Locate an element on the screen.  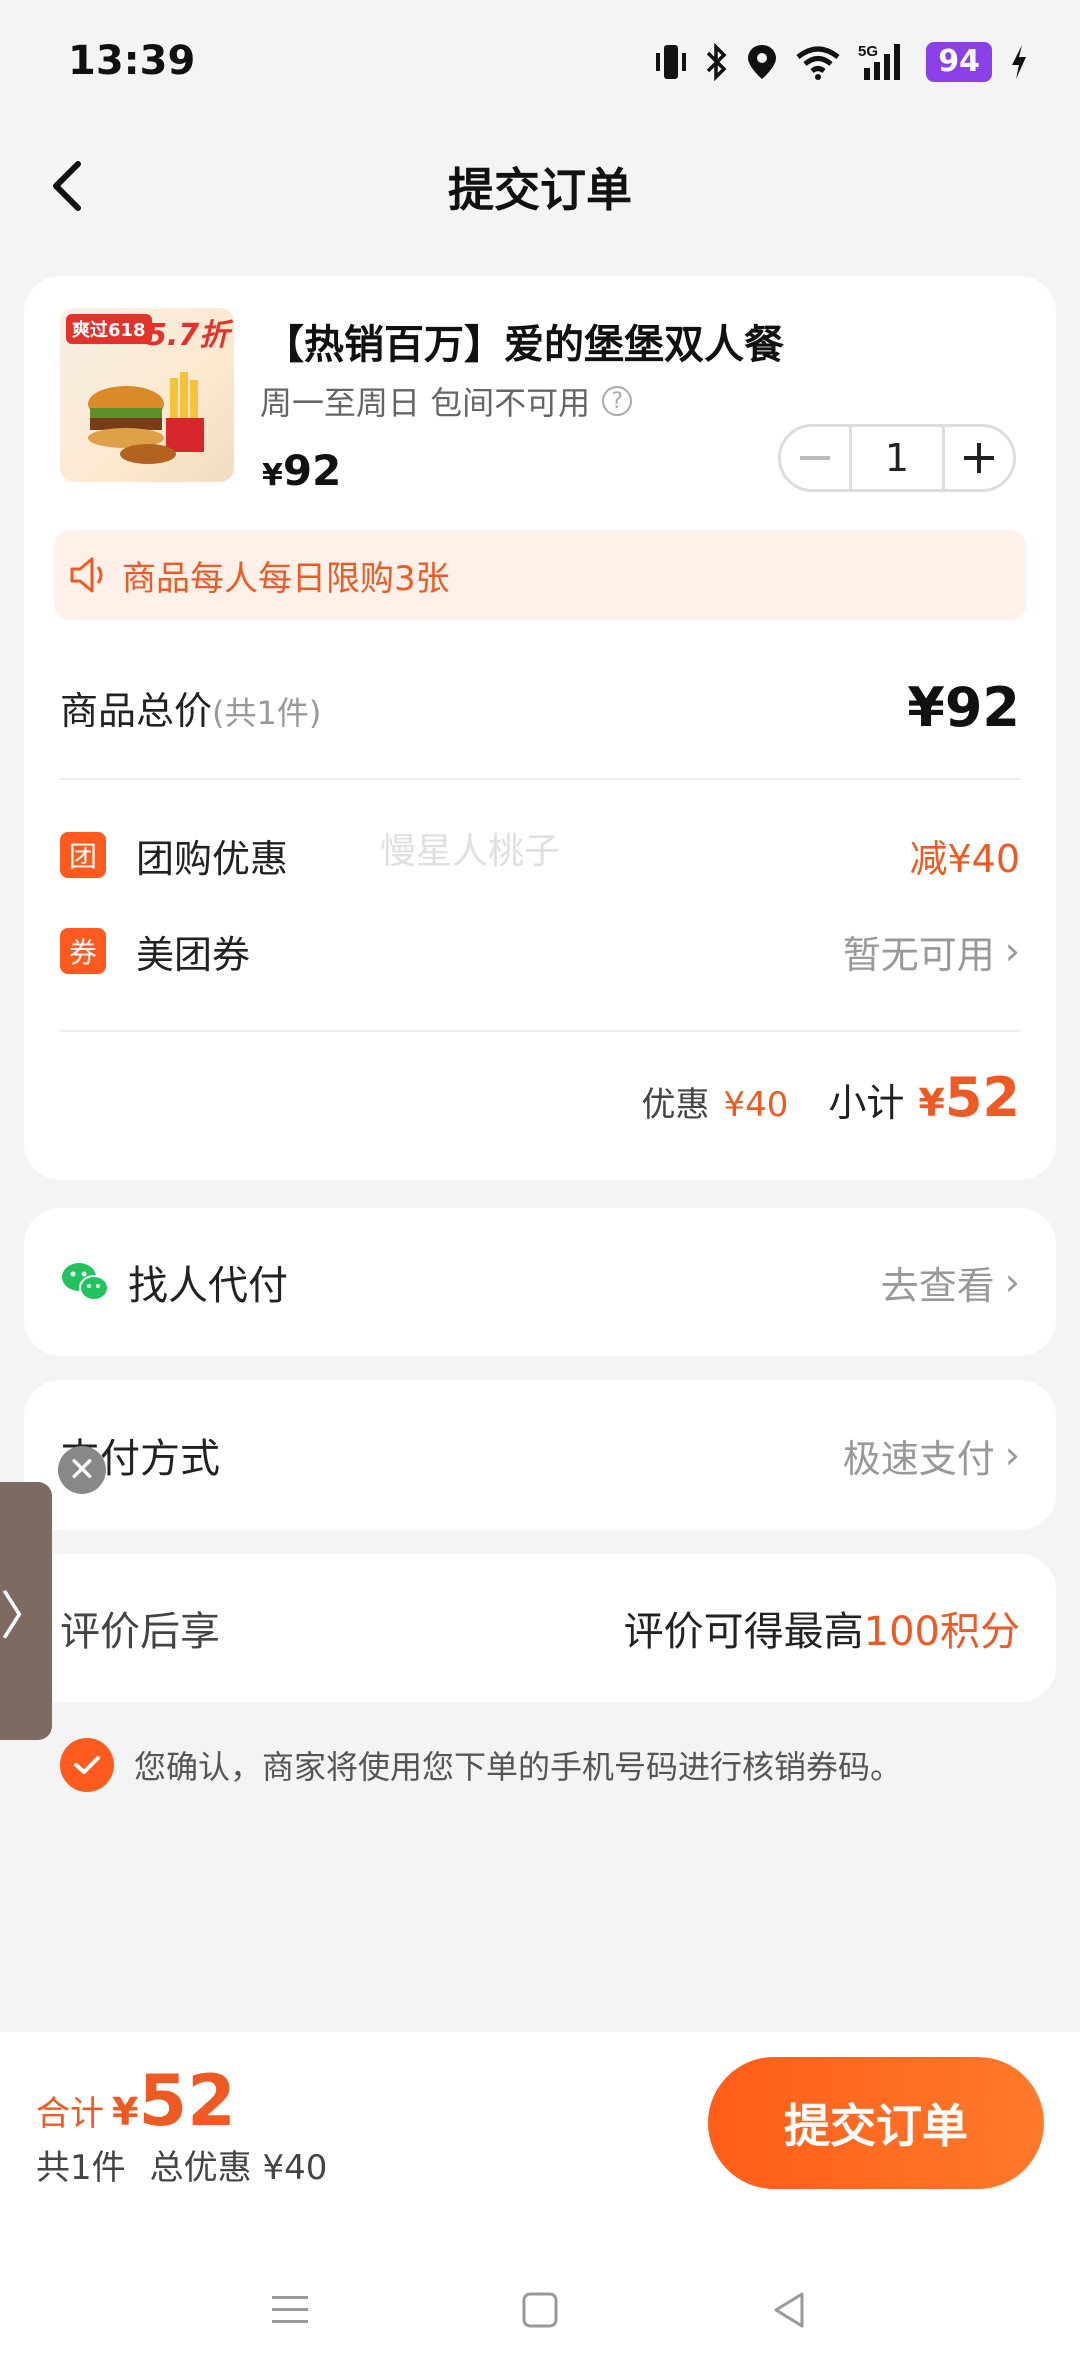
product-subtitle-row: 周一至周日 包间不可用 ? is located at coordinates (446, 401).